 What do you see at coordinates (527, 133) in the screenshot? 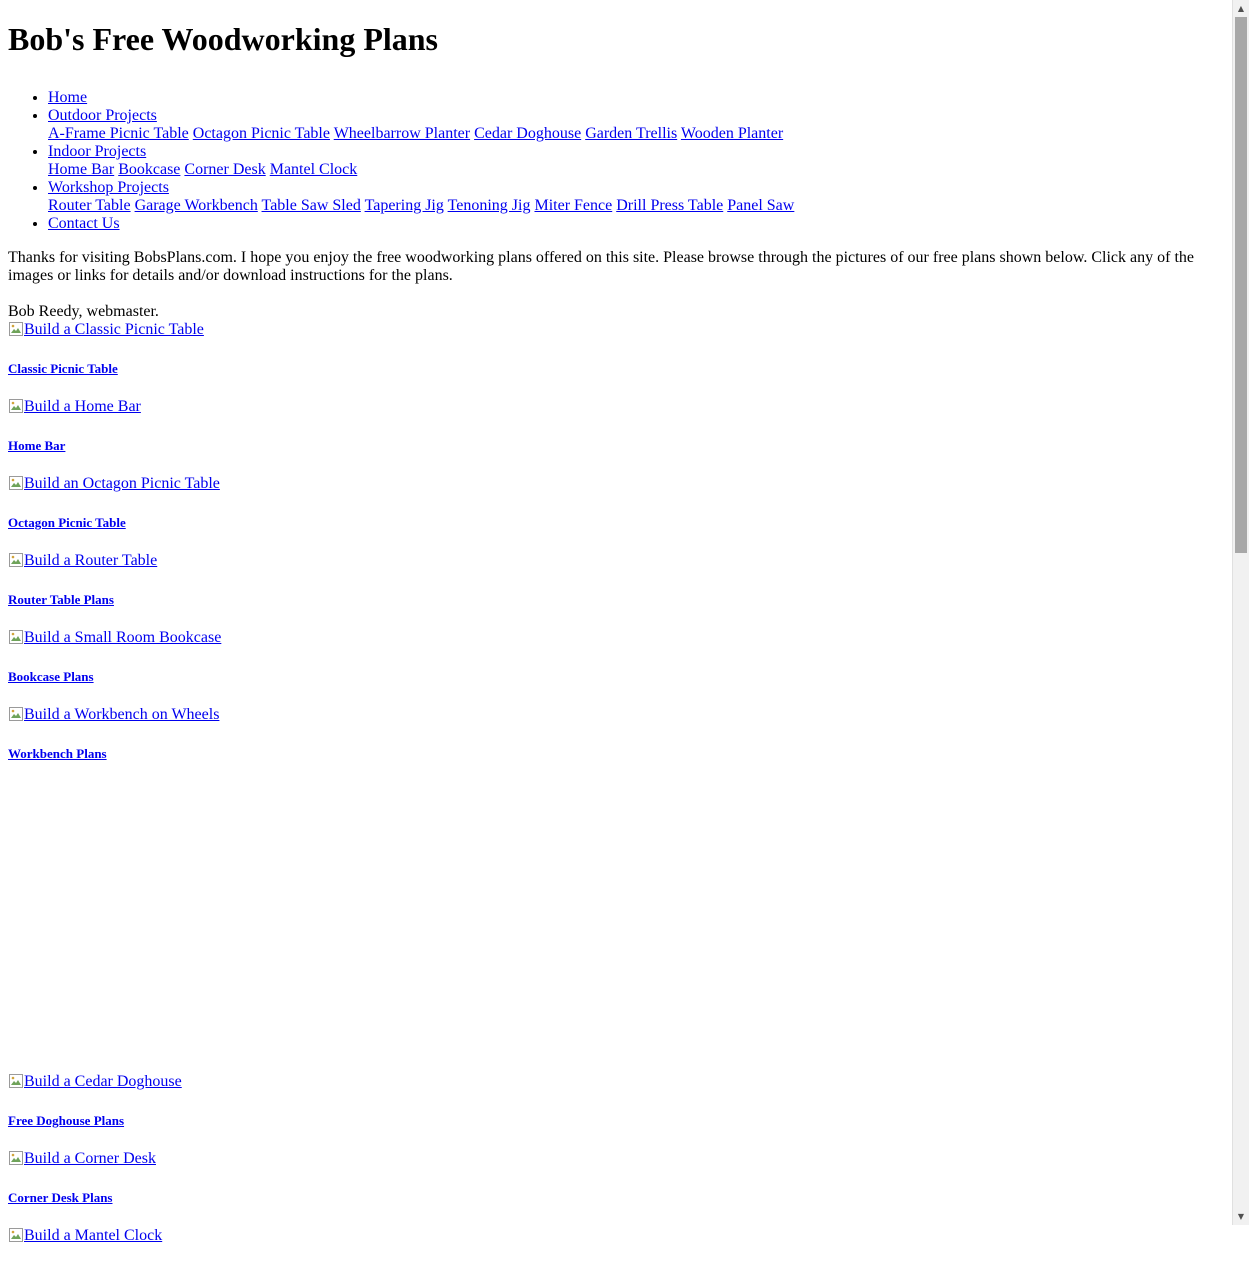
I see `submenu-link: Cedar Doghouse` at bounding box center [527, 133].